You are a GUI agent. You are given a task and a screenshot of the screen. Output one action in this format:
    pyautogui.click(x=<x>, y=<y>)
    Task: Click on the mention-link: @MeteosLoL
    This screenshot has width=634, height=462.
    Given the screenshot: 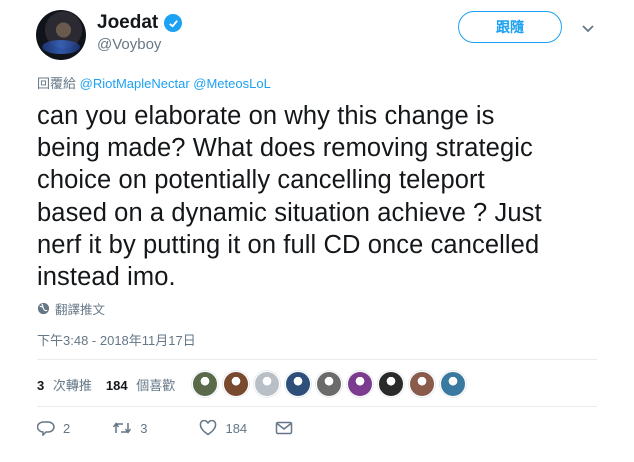 What is the action you would take?
    pyautogui.click(x=232, y=83)
    